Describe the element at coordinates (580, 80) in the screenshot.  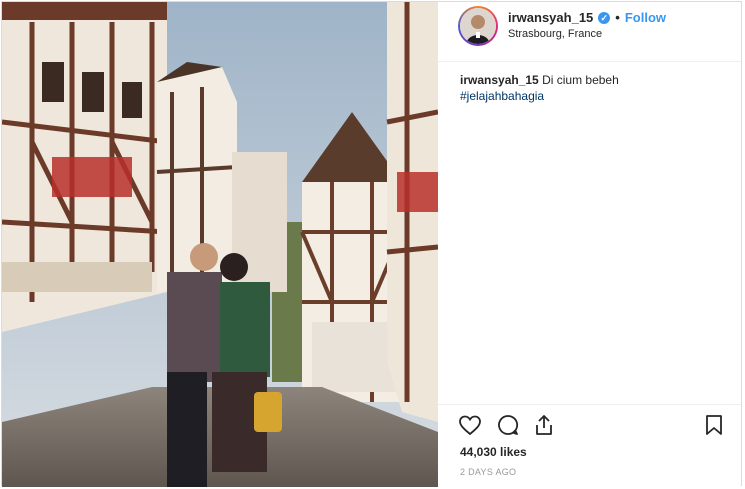
I see `caption-text: Di cium bebeh` at that location.